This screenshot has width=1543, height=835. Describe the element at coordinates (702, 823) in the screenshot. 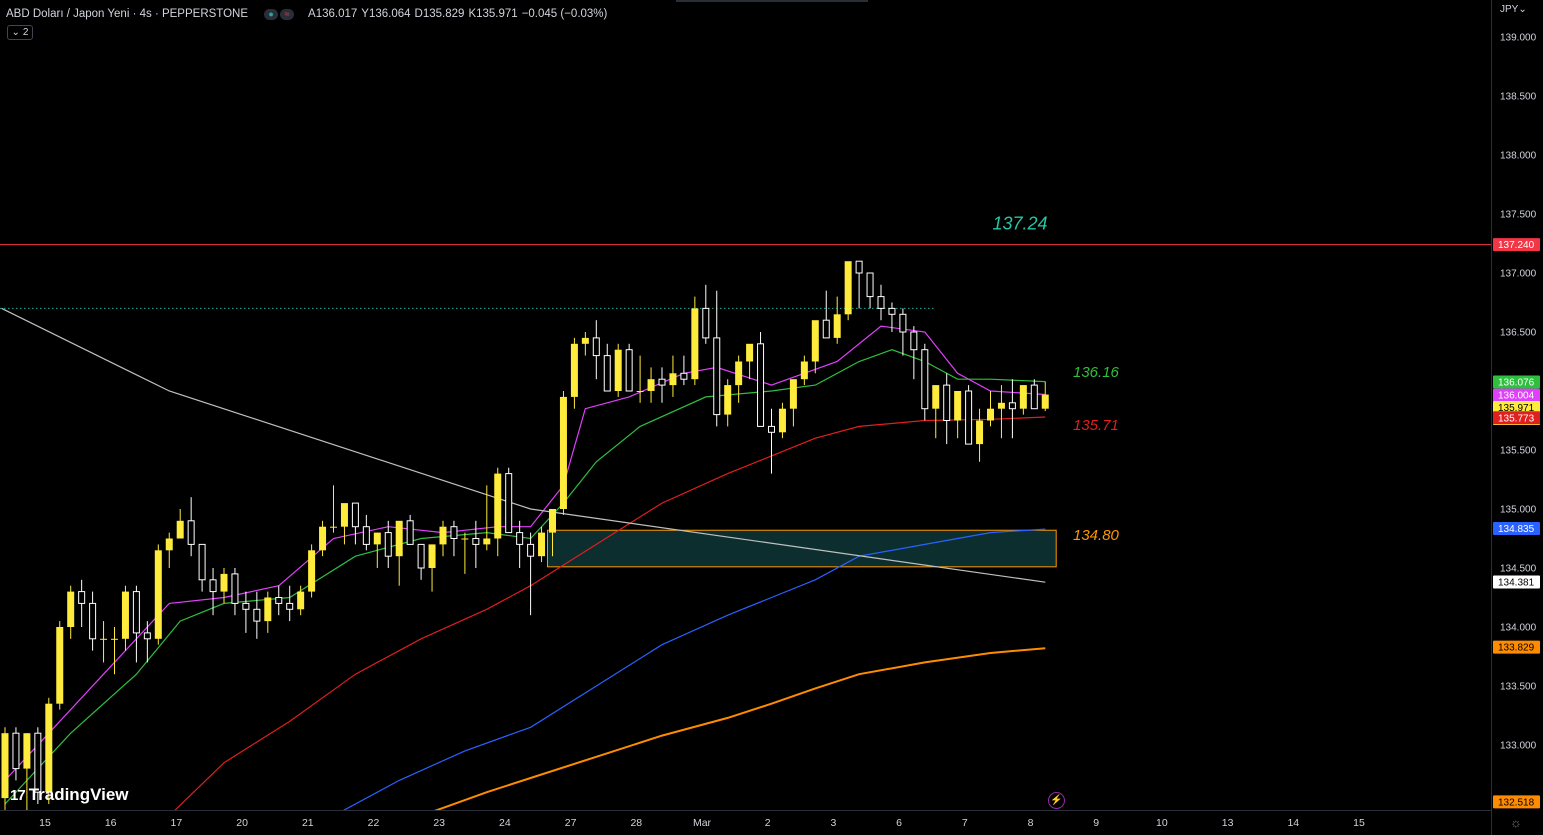

I see `time-axis: 15 16 17 20 21 22 23 24 27 28 Mar 2 3 6 7 8 9 10 13 14 15` at that location.